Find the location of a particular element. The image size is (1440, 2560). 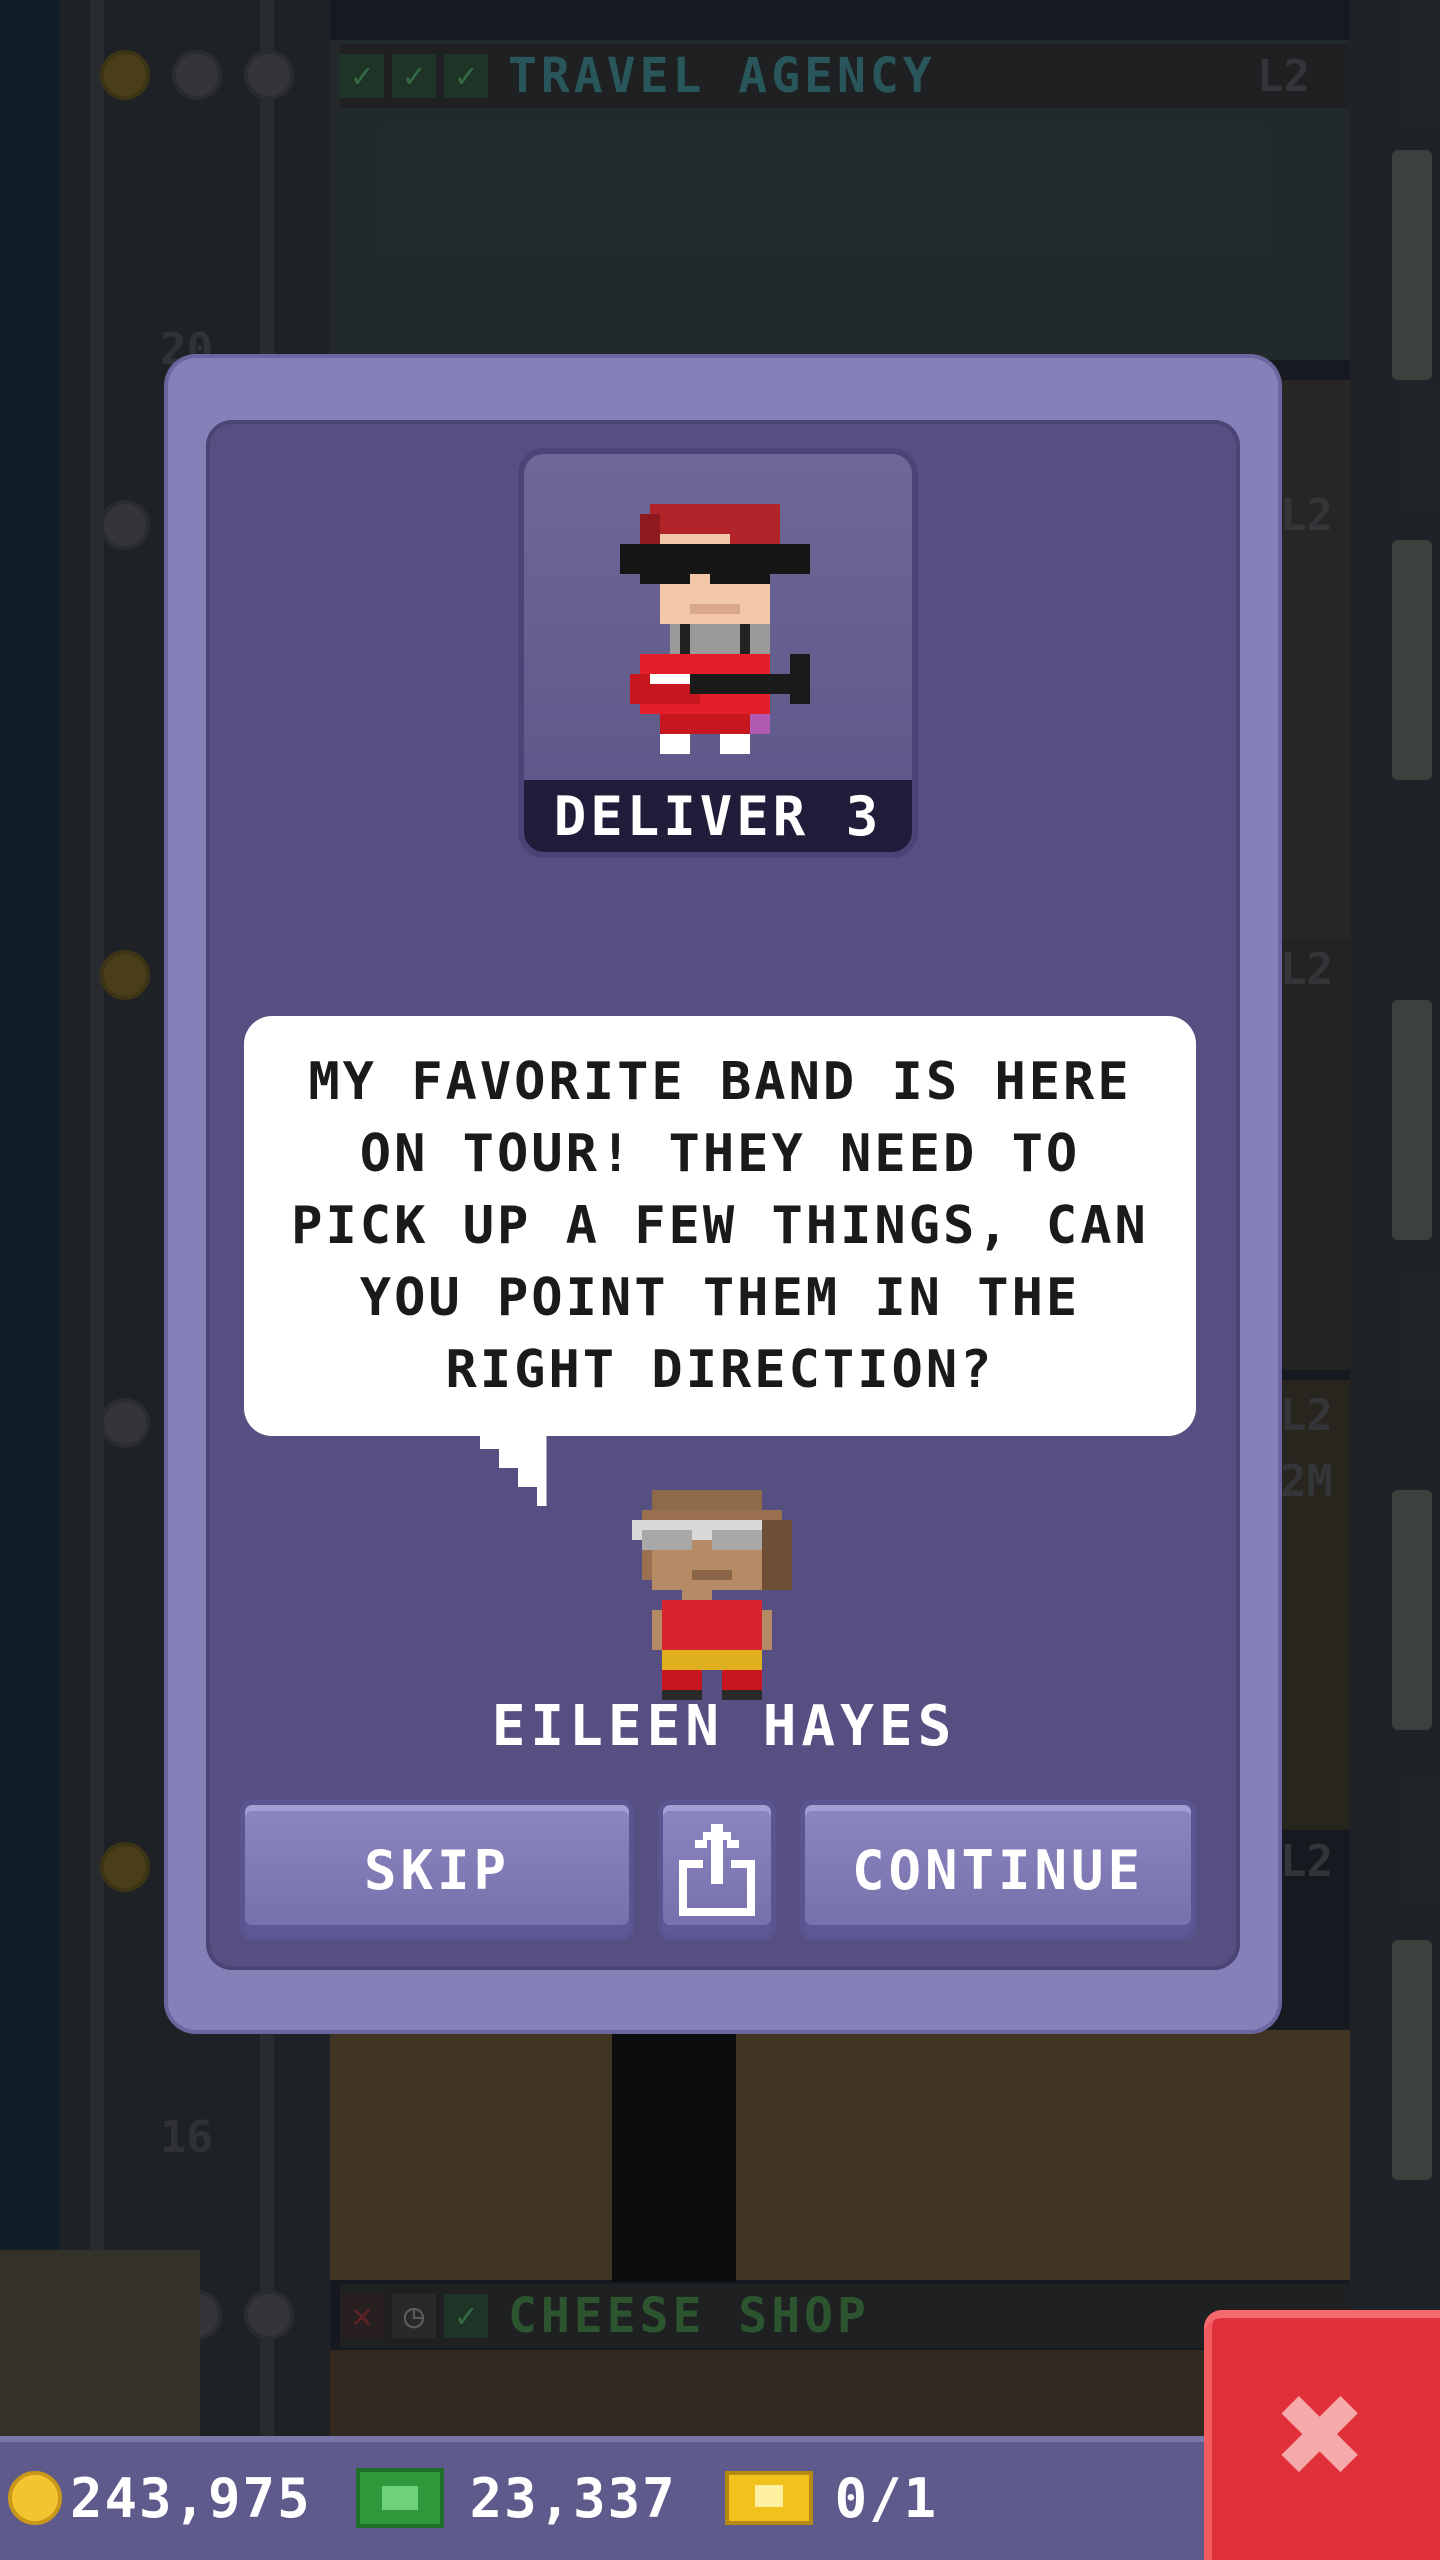

bux-counter: 23,337 is located at coordinates (498, 2498).